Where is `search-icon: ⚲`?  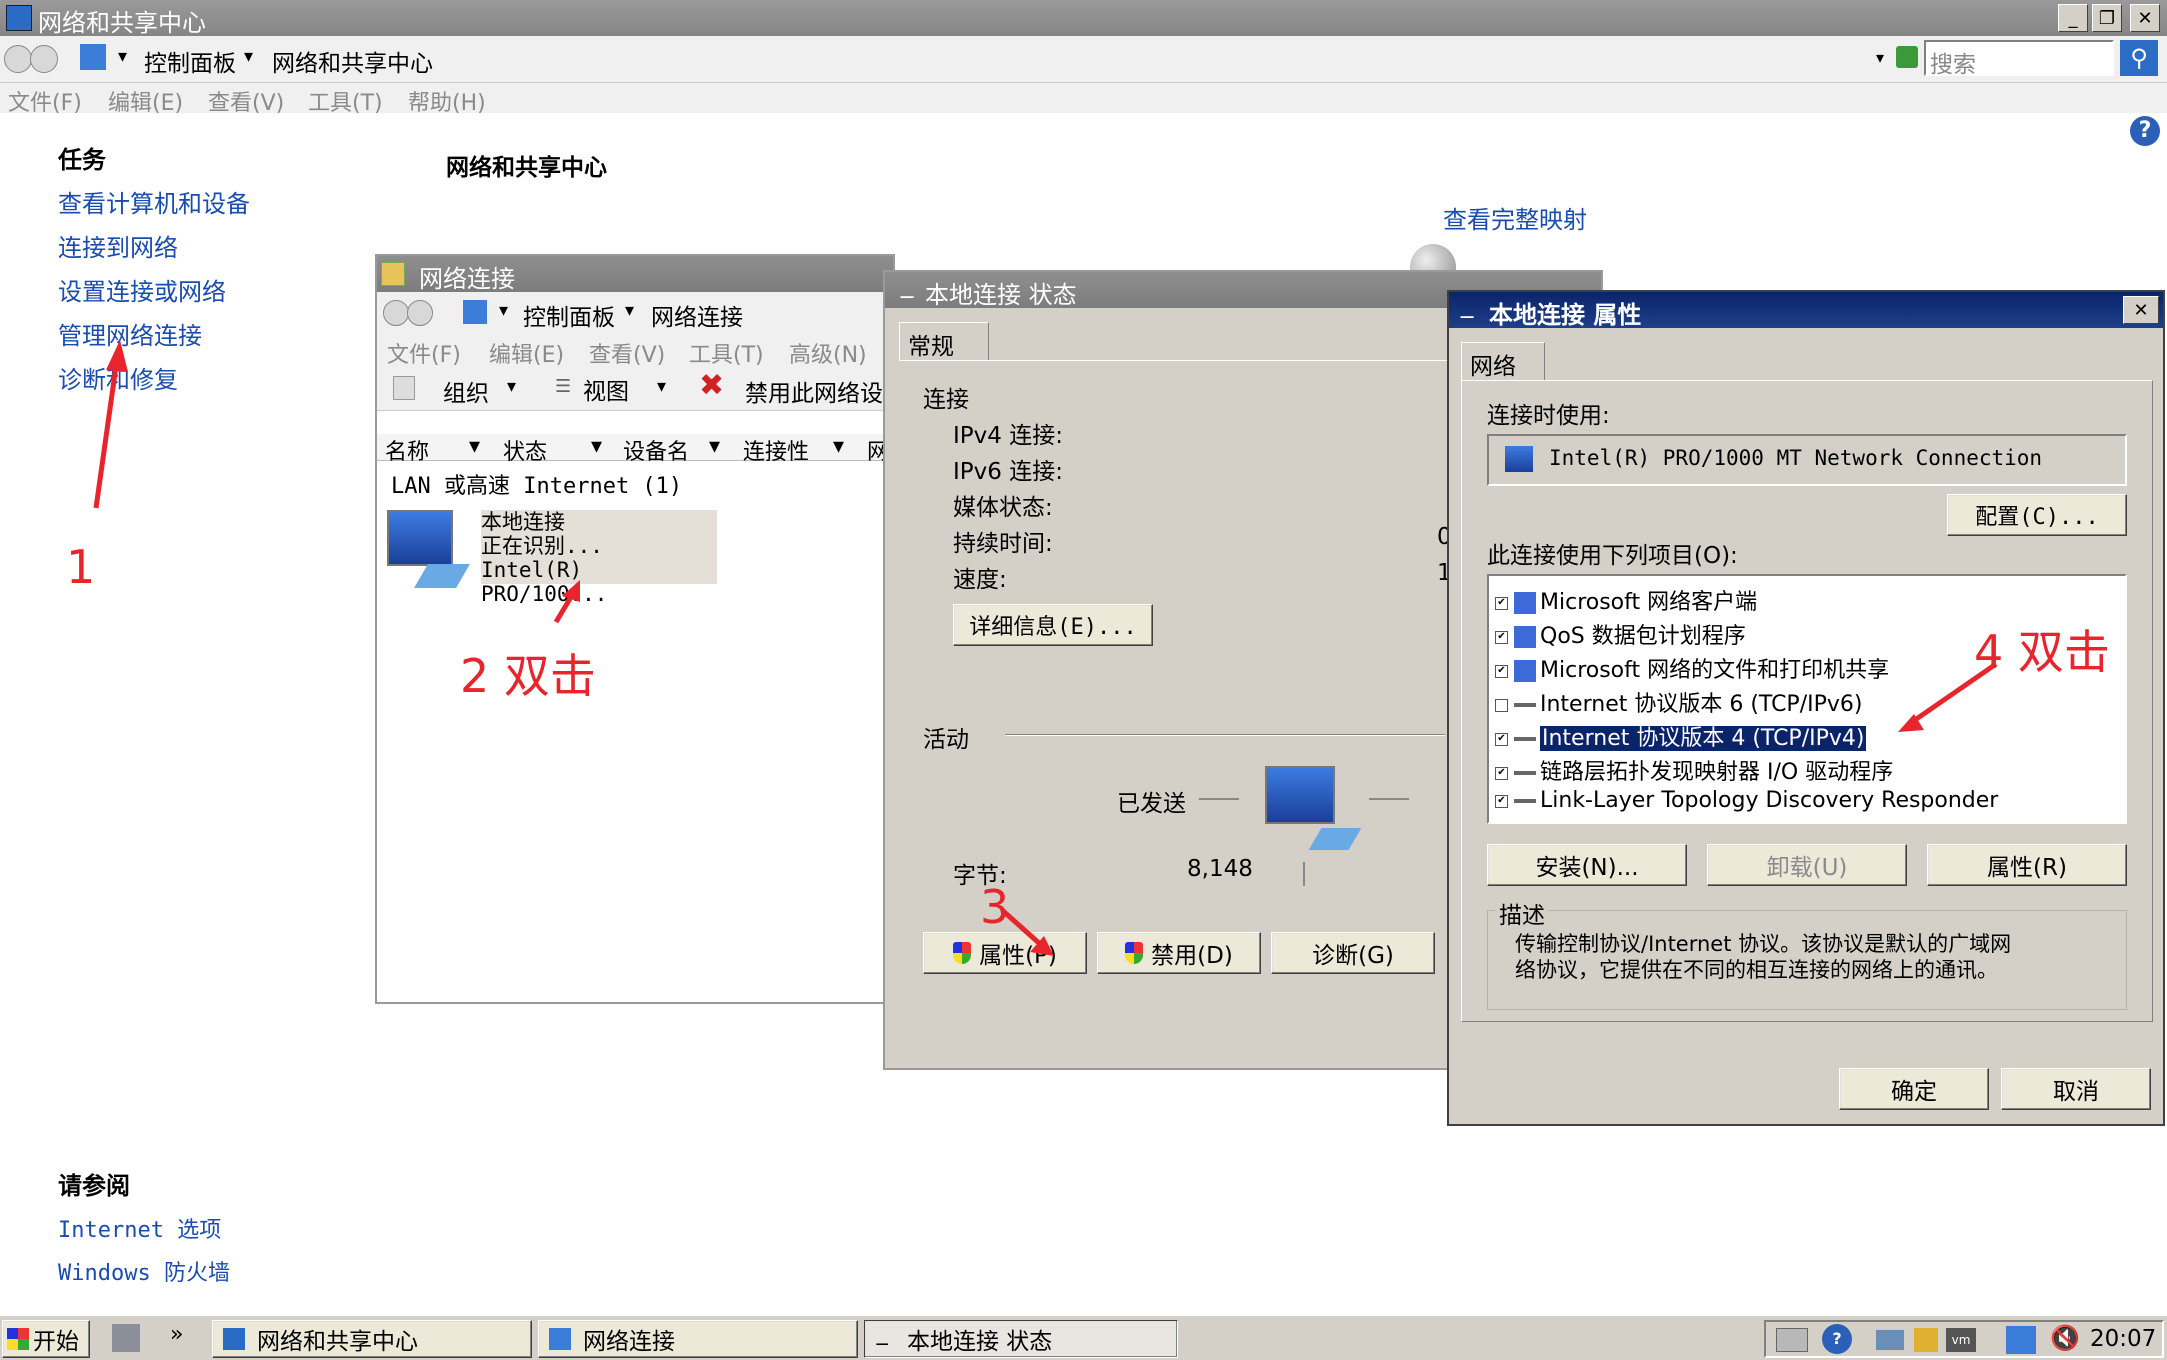
search-icon: ⚲ is located at coordinates (2139, 58).